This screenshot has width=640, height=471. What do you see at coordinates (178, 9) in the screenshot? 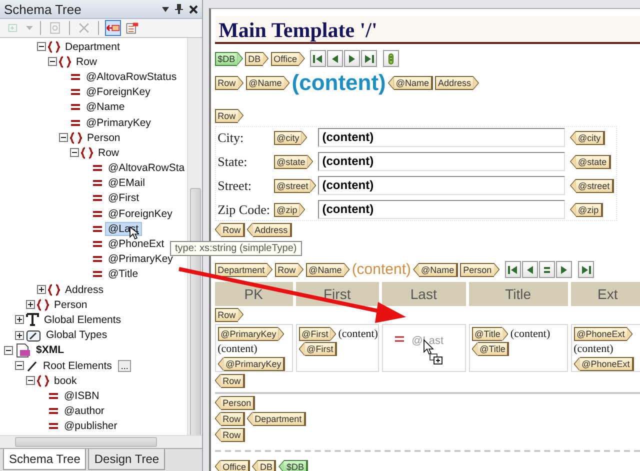
I see `pin-icon` at bounding box center [178, 9].